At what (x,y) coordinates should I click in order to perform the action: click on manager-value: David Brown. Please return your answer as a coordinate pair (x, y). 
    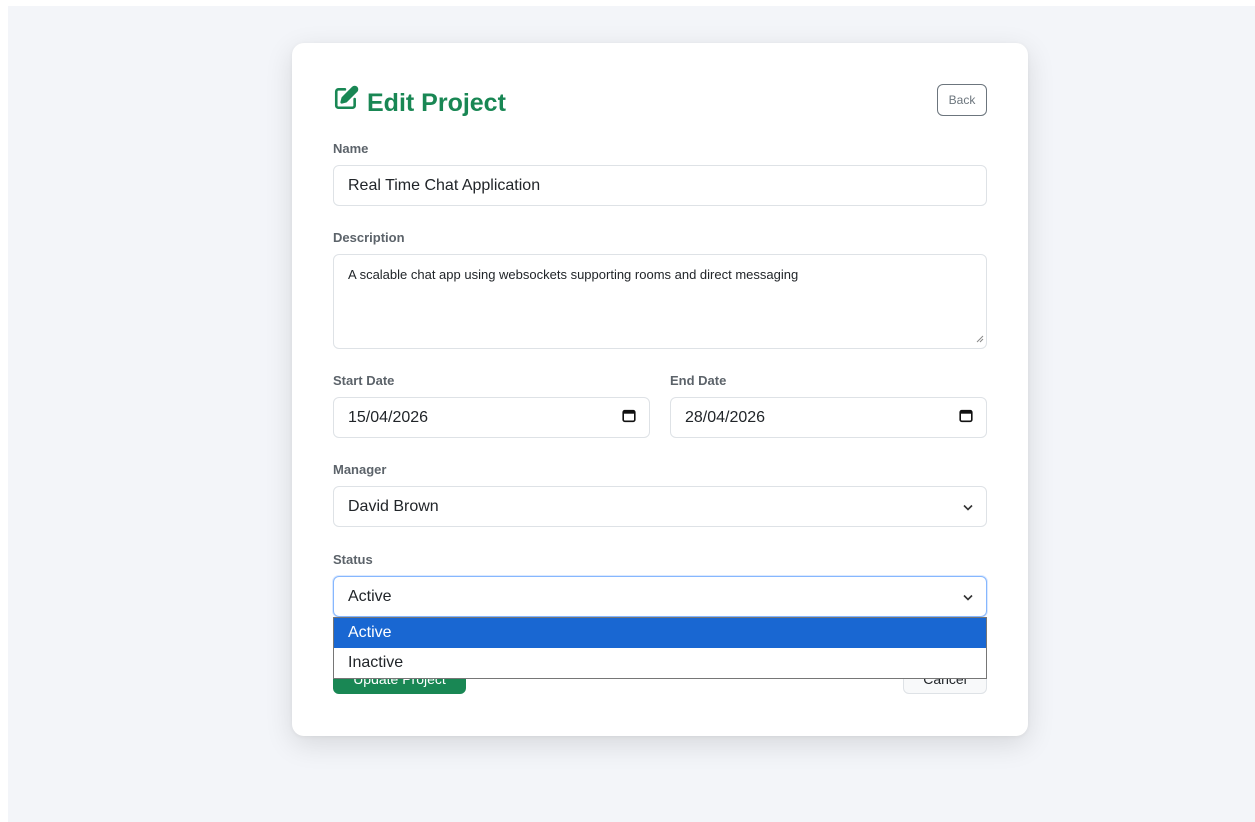
    Looking at the image, I should click on (393, 506).